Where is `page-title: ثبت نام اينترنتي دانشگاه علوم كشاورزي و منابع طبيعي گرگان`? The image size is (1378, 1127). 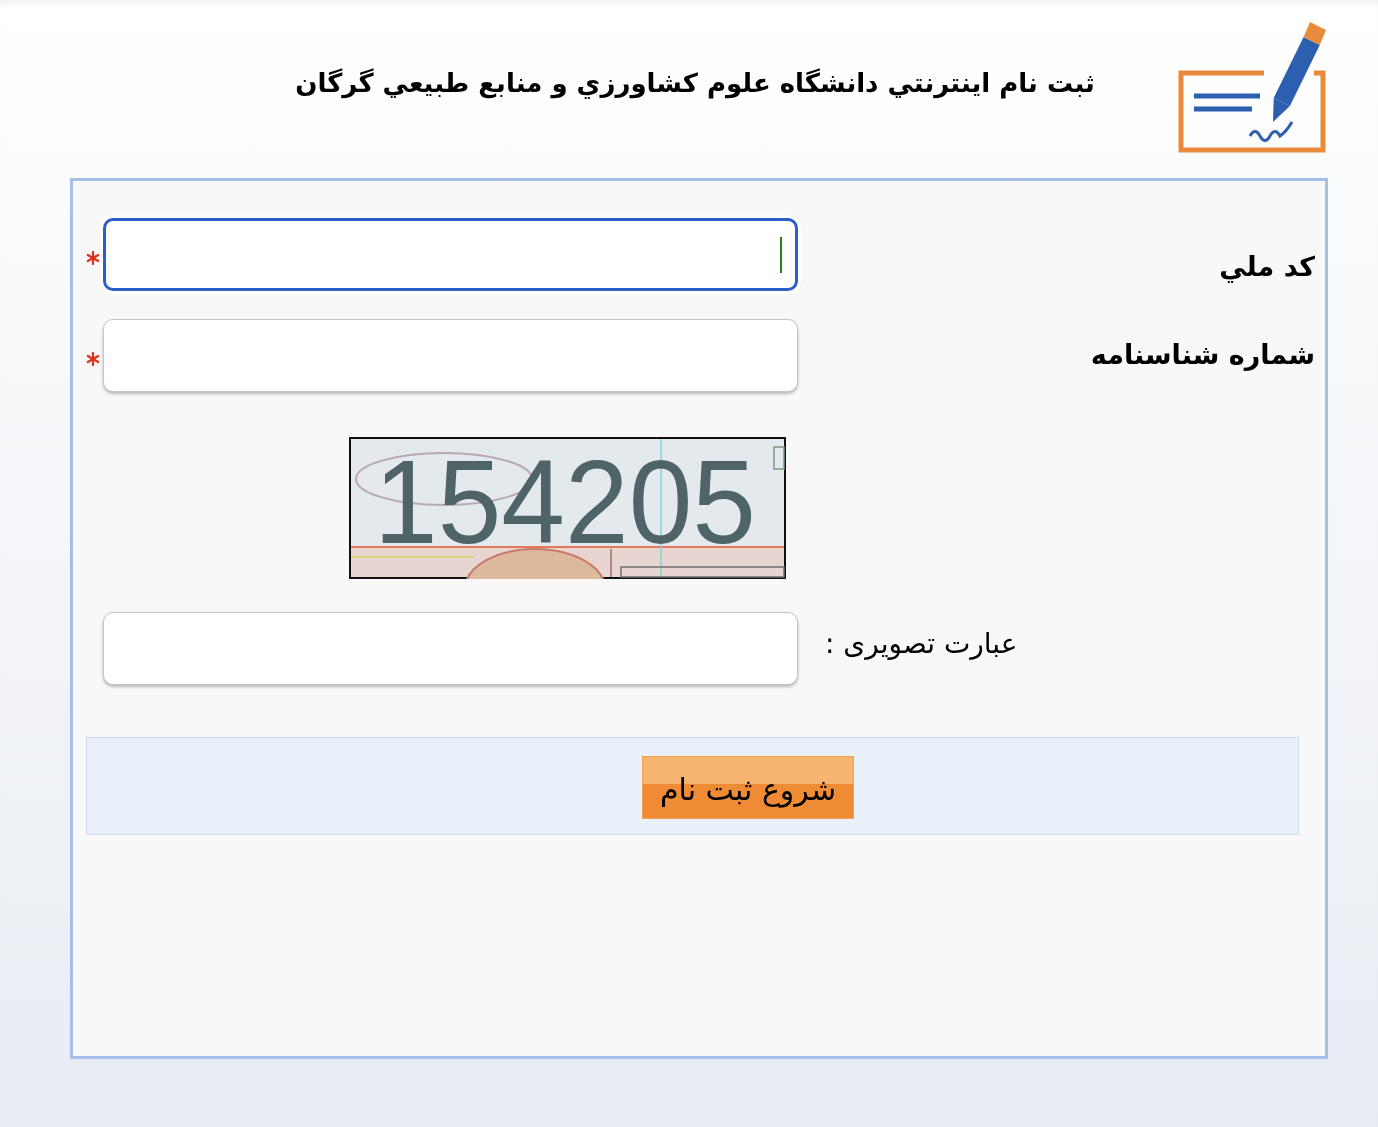
page-title: ثبت نام اينترنتي دانشگاه علوم كشاورزي و منابع طبيعي گرگان is located at coordinates (695, 84).